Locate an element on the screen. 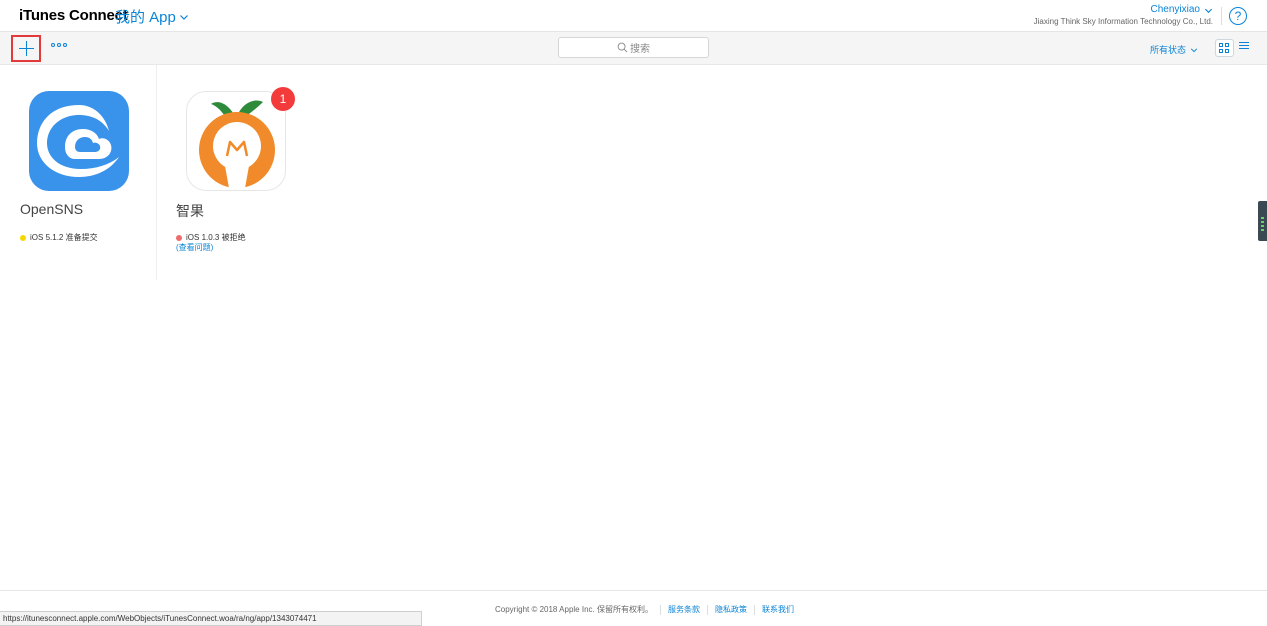 This screenshot has width=1267, height=626. orange-fruit-graphic is located at coordinates (237, 144).